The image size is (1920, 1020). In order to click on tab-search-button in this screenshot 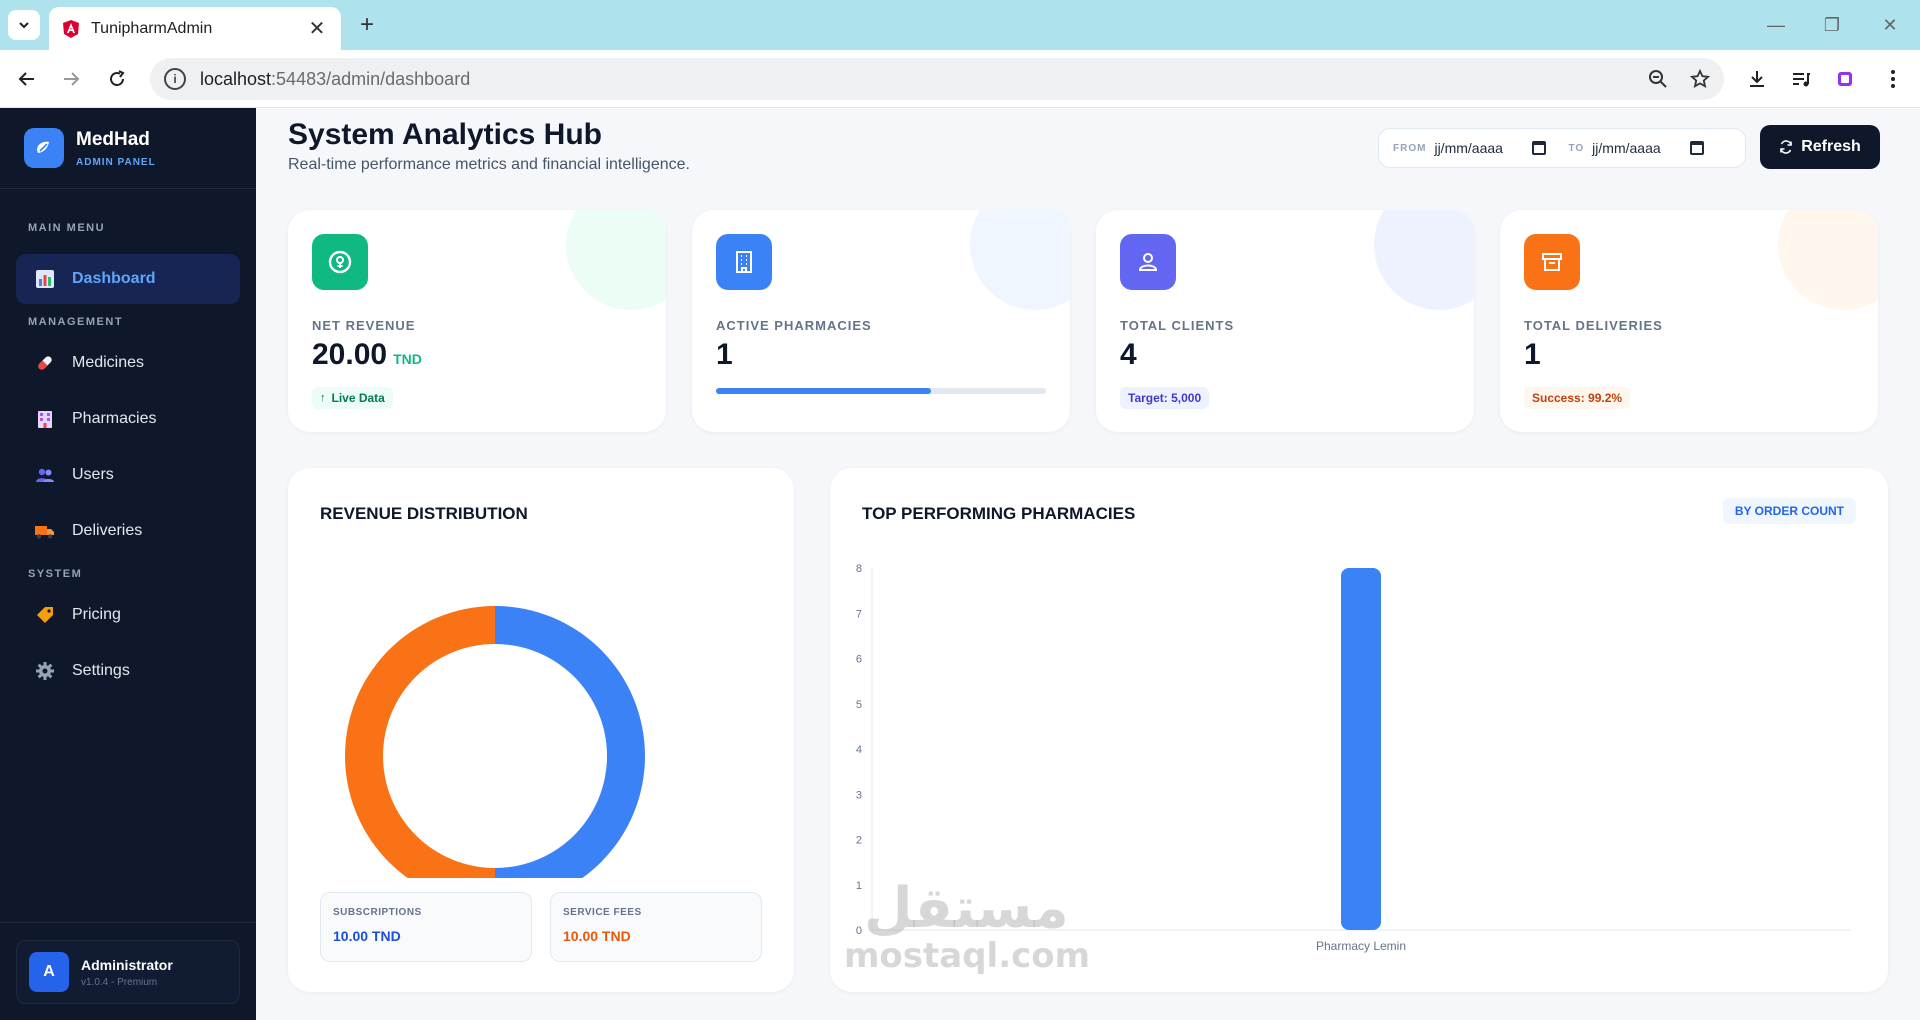, I will do `click(24, 25)`.